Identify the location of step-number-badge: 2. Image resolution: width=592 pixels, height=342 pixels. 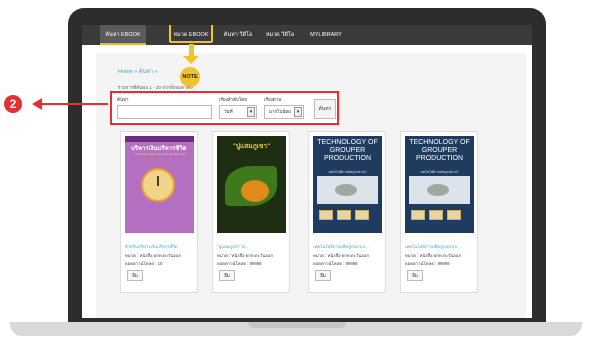
(13, 104).